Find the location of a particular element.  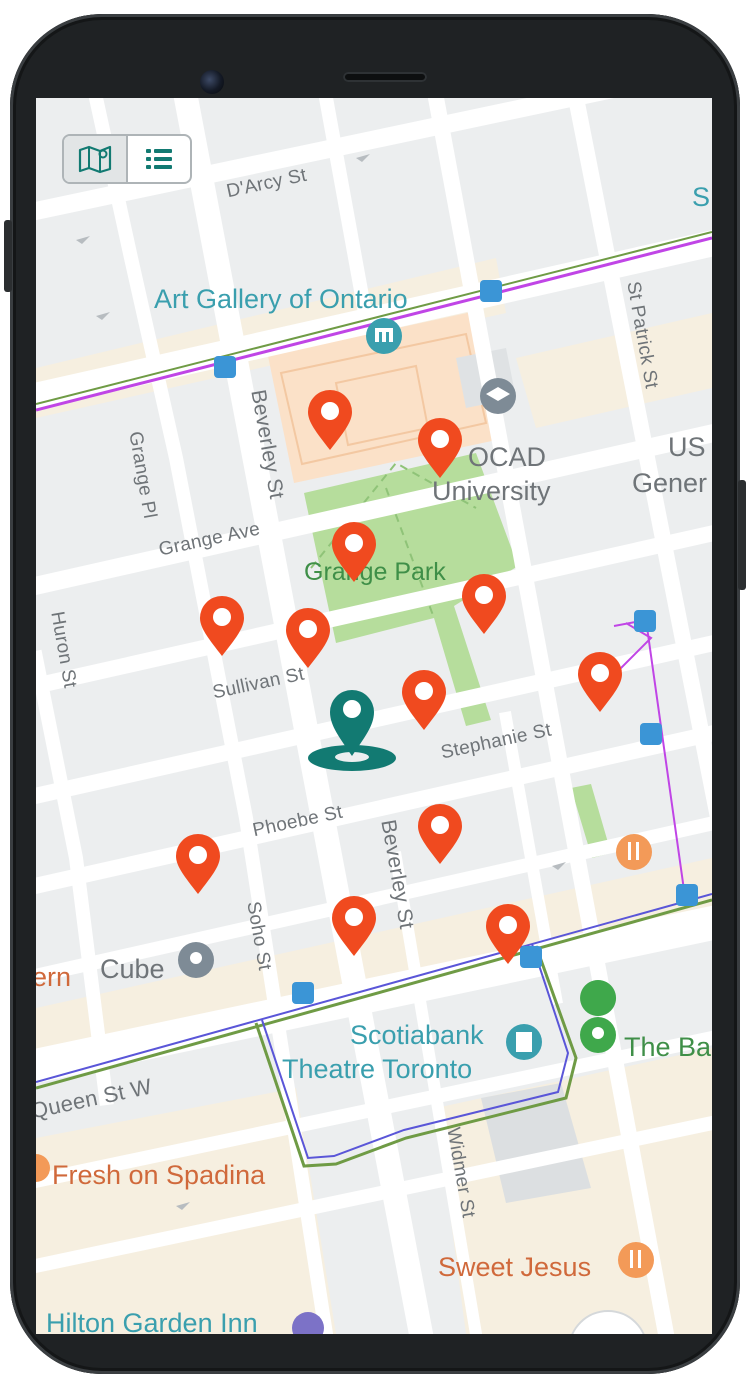

place-label-edge: ern is located at coordinates (53, 977).